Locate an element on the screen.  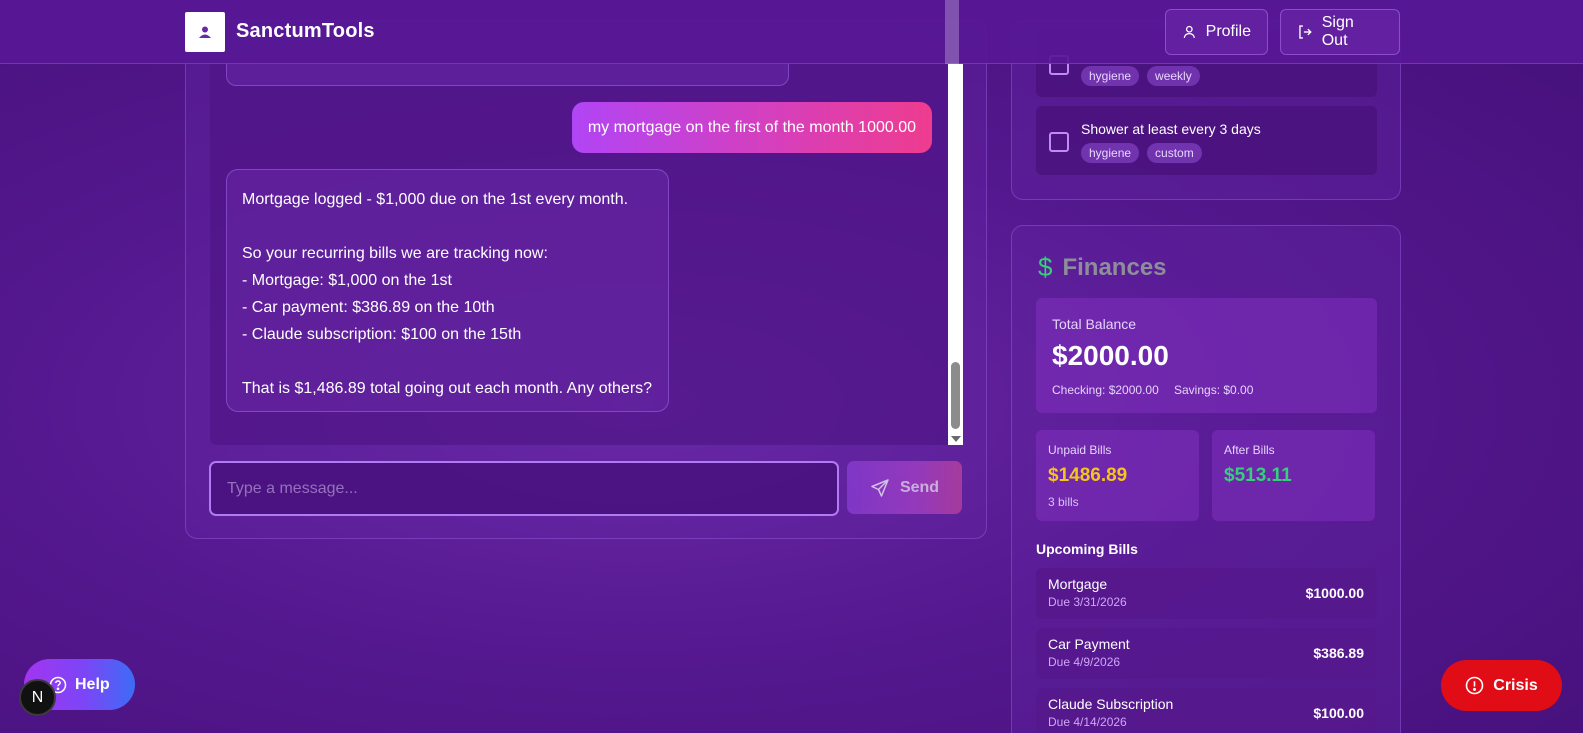
task-tags: hygiene weekly is located at coordinates (1140, 76).